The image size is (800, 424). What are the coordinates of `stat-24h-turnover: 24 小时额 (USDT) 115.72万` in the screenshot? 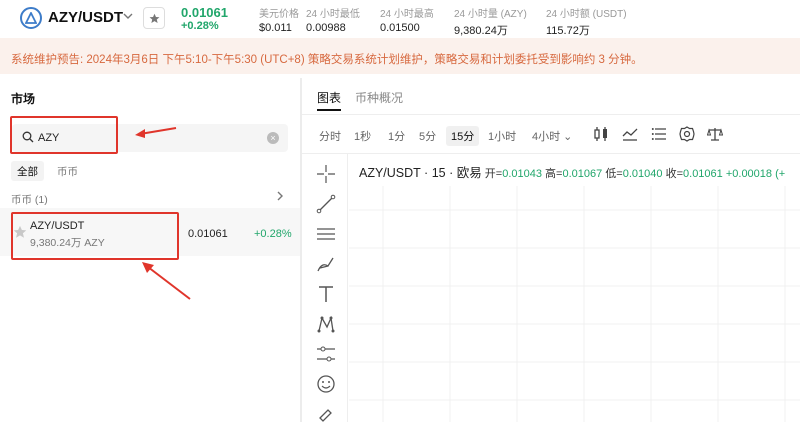 It's located at (586, 21).